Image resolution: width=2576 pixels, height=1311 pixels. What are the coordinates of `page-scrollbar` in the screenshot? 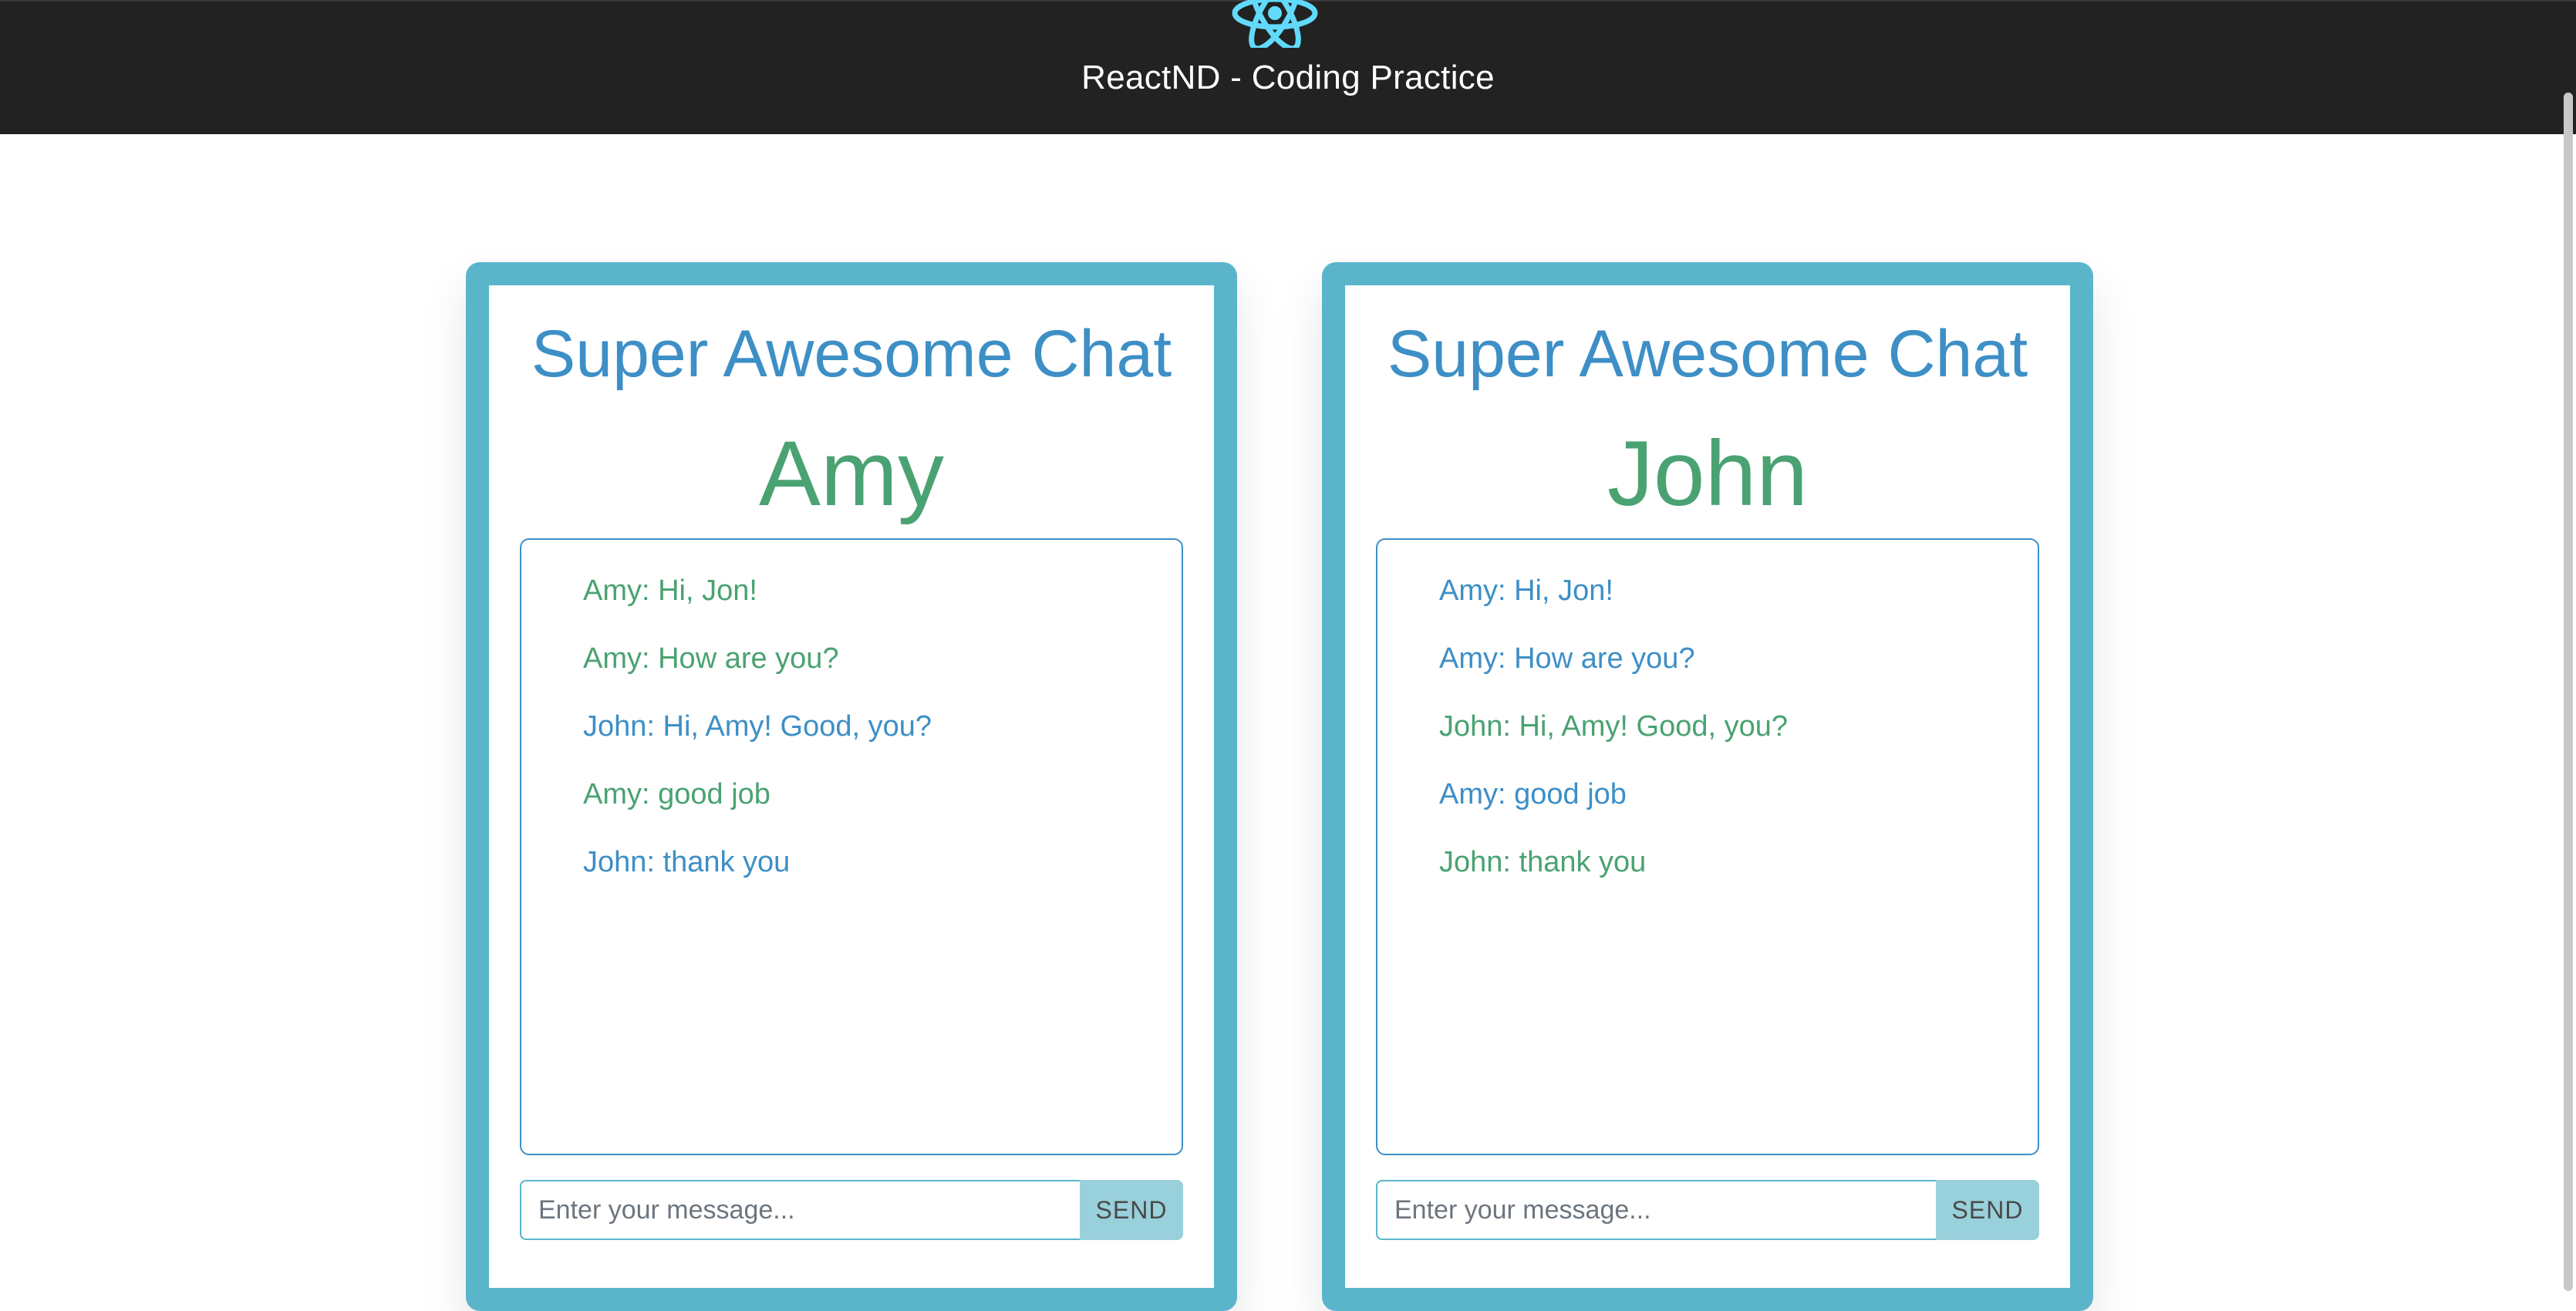 It's located at (2568, 692).